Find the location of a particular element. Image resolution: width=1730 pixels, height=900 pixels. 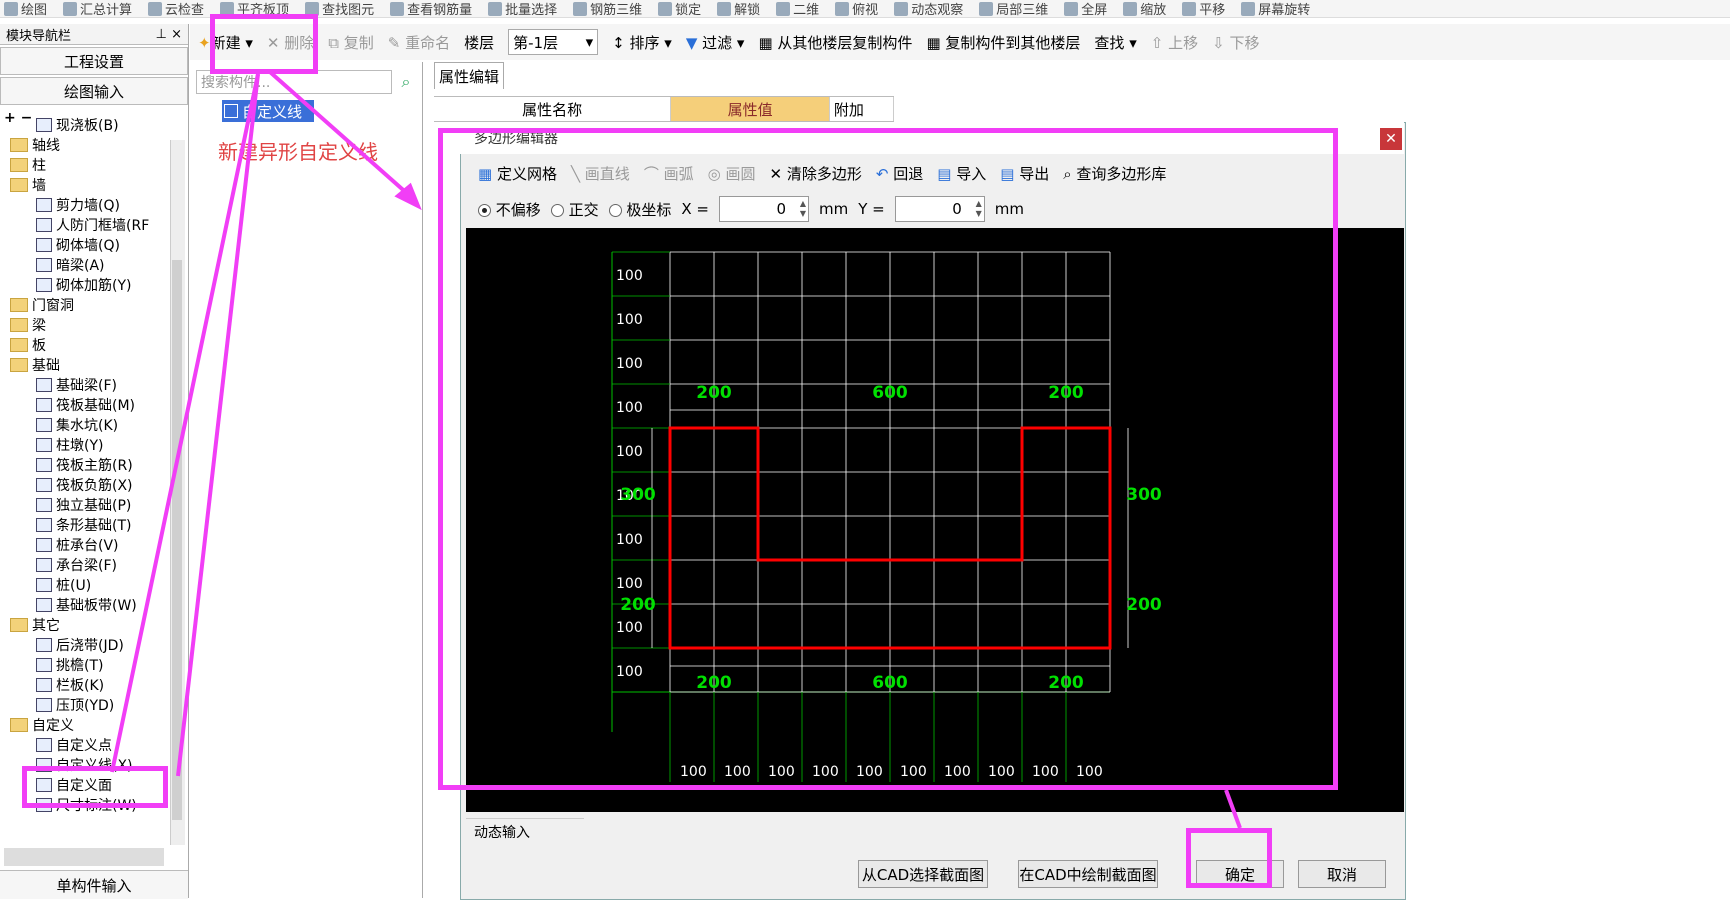

arrow-to-ok is located at coordinates (1233, 809).